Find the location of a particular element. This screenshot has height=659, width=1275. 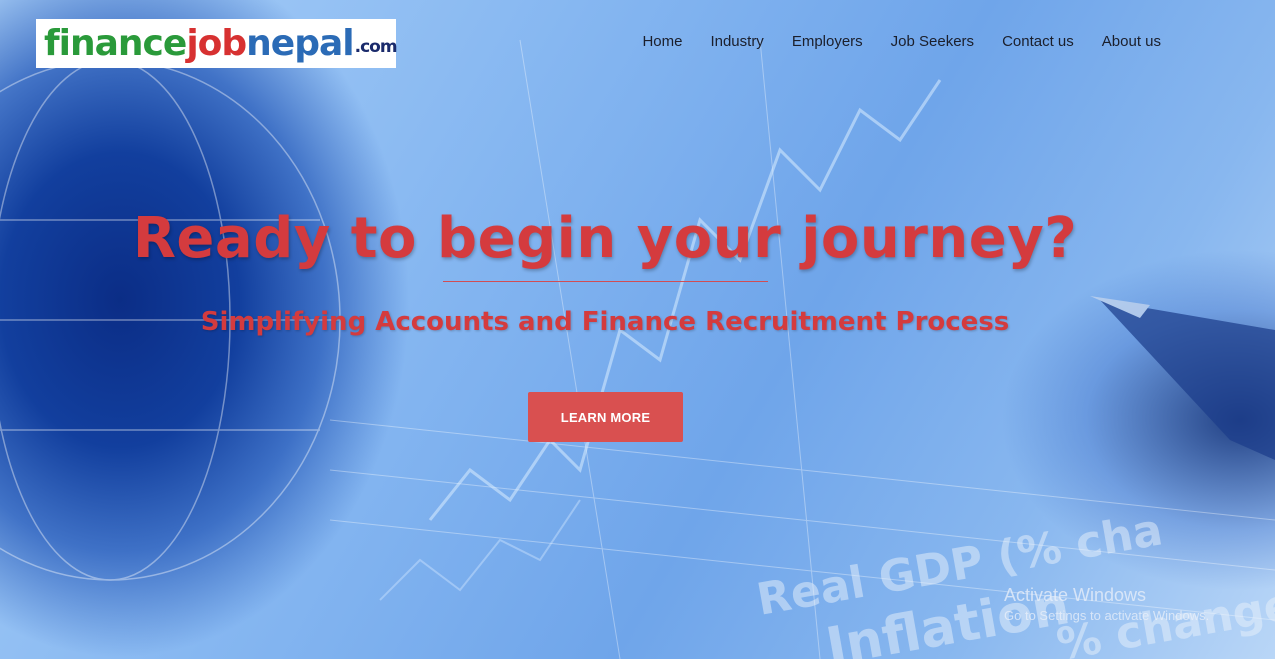

logo-text-nepal: nepal is located at coordinates (300, 43).